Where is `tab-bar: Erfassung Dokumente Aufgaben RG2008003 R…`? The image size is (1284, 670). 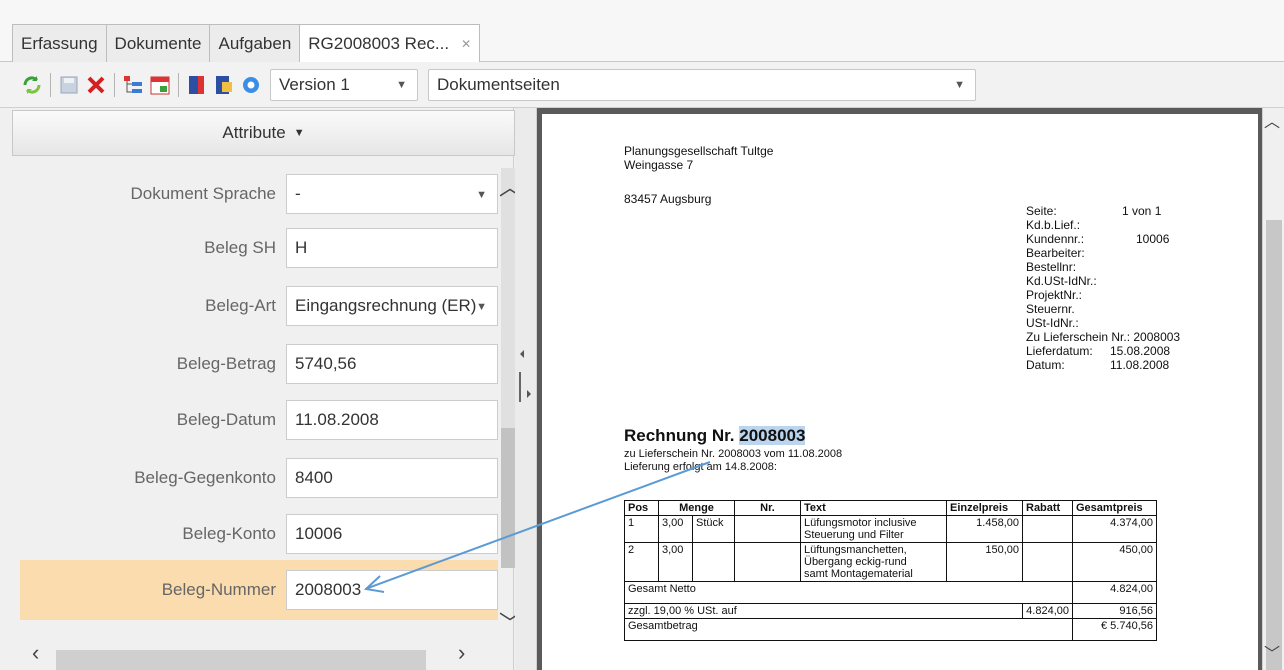 tab-bar: Erfassung Dokumente Aufgaben RG2008003 R… is located at coordinates (642, 31).